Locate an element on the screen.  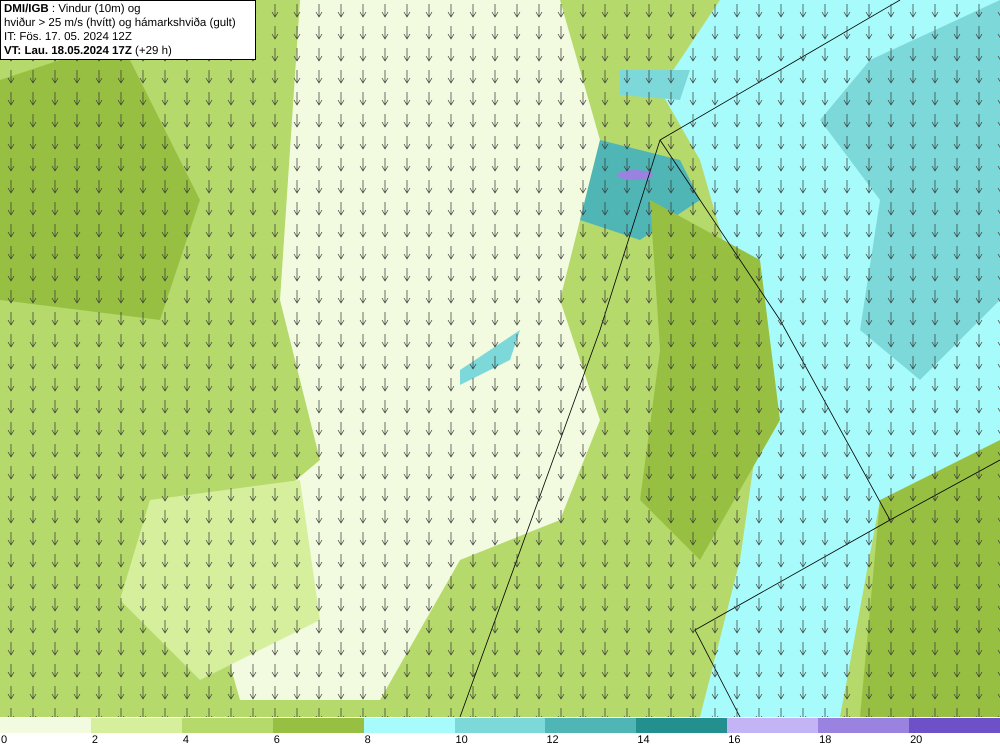
info-line: VT: Lau. 18.05.2024 17Z (+29 h) is located at coordinates (88, 51).